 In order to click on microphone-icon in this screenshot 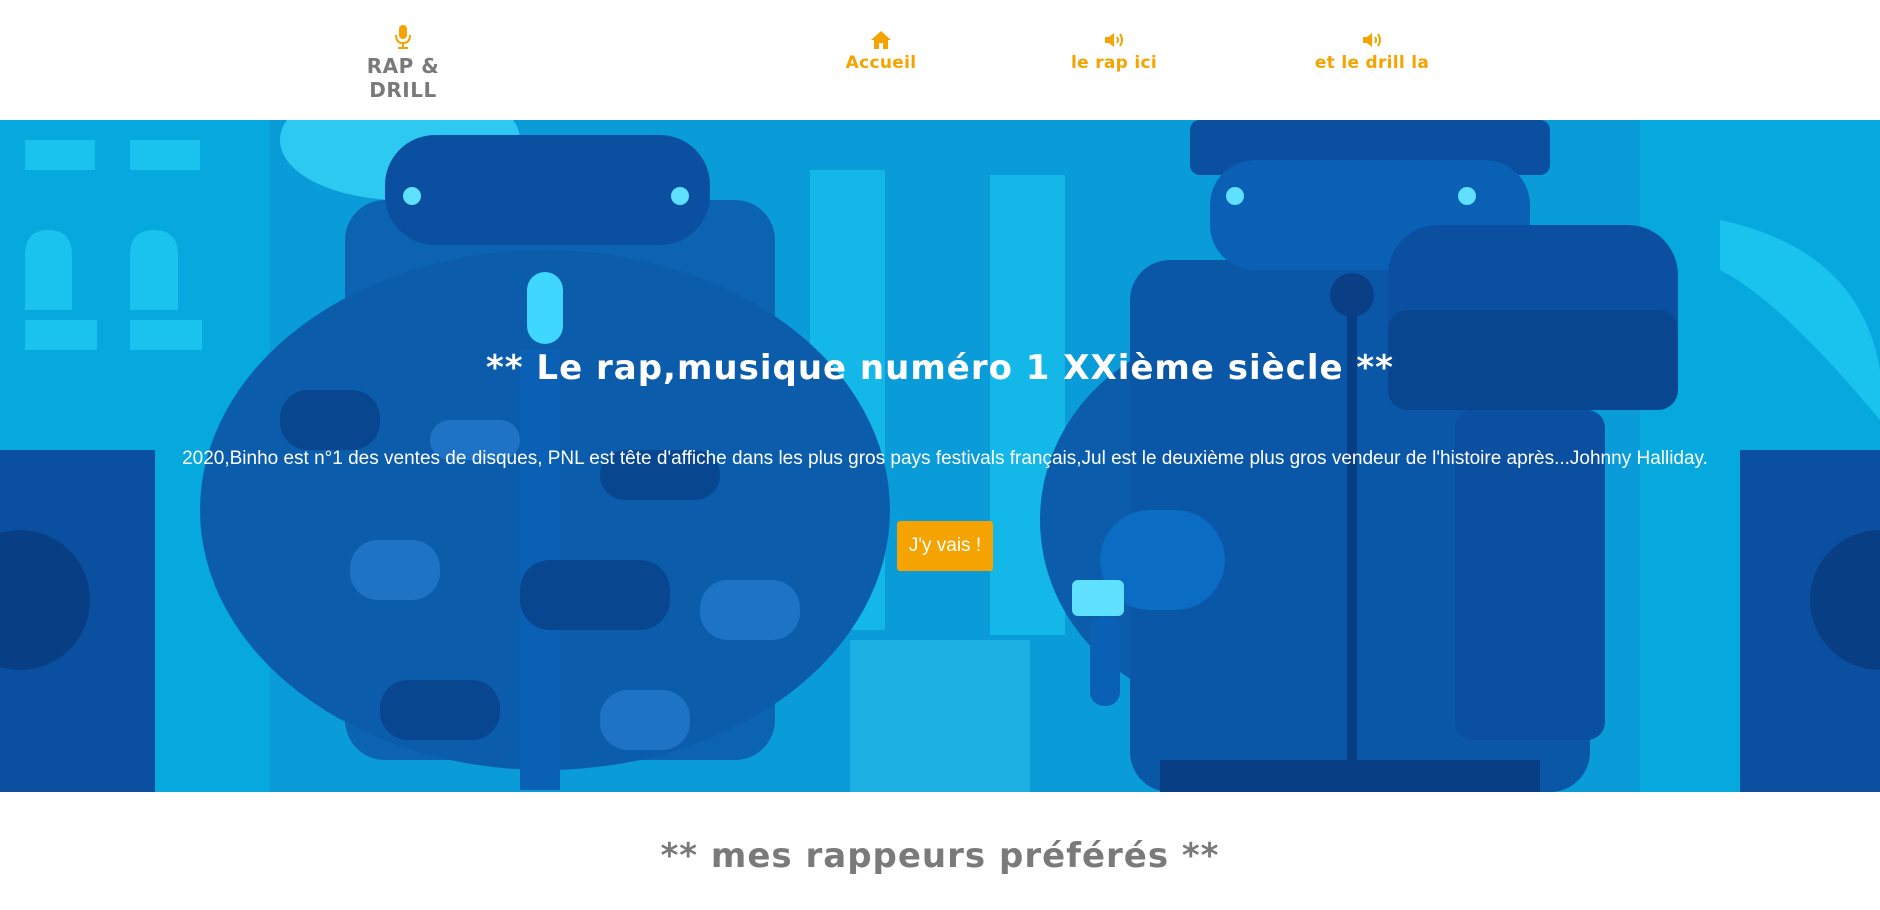, I will do `click(403, 37)`.